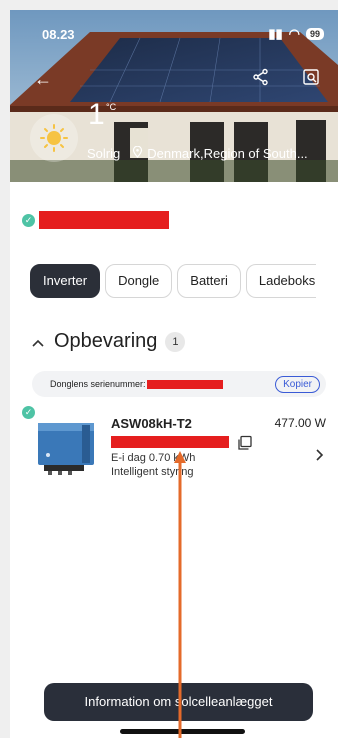  What do you see at coordinates (180, 594) in the screenshot?
I see `pointer-arrow-annotation` at bounding box center [180, 594].